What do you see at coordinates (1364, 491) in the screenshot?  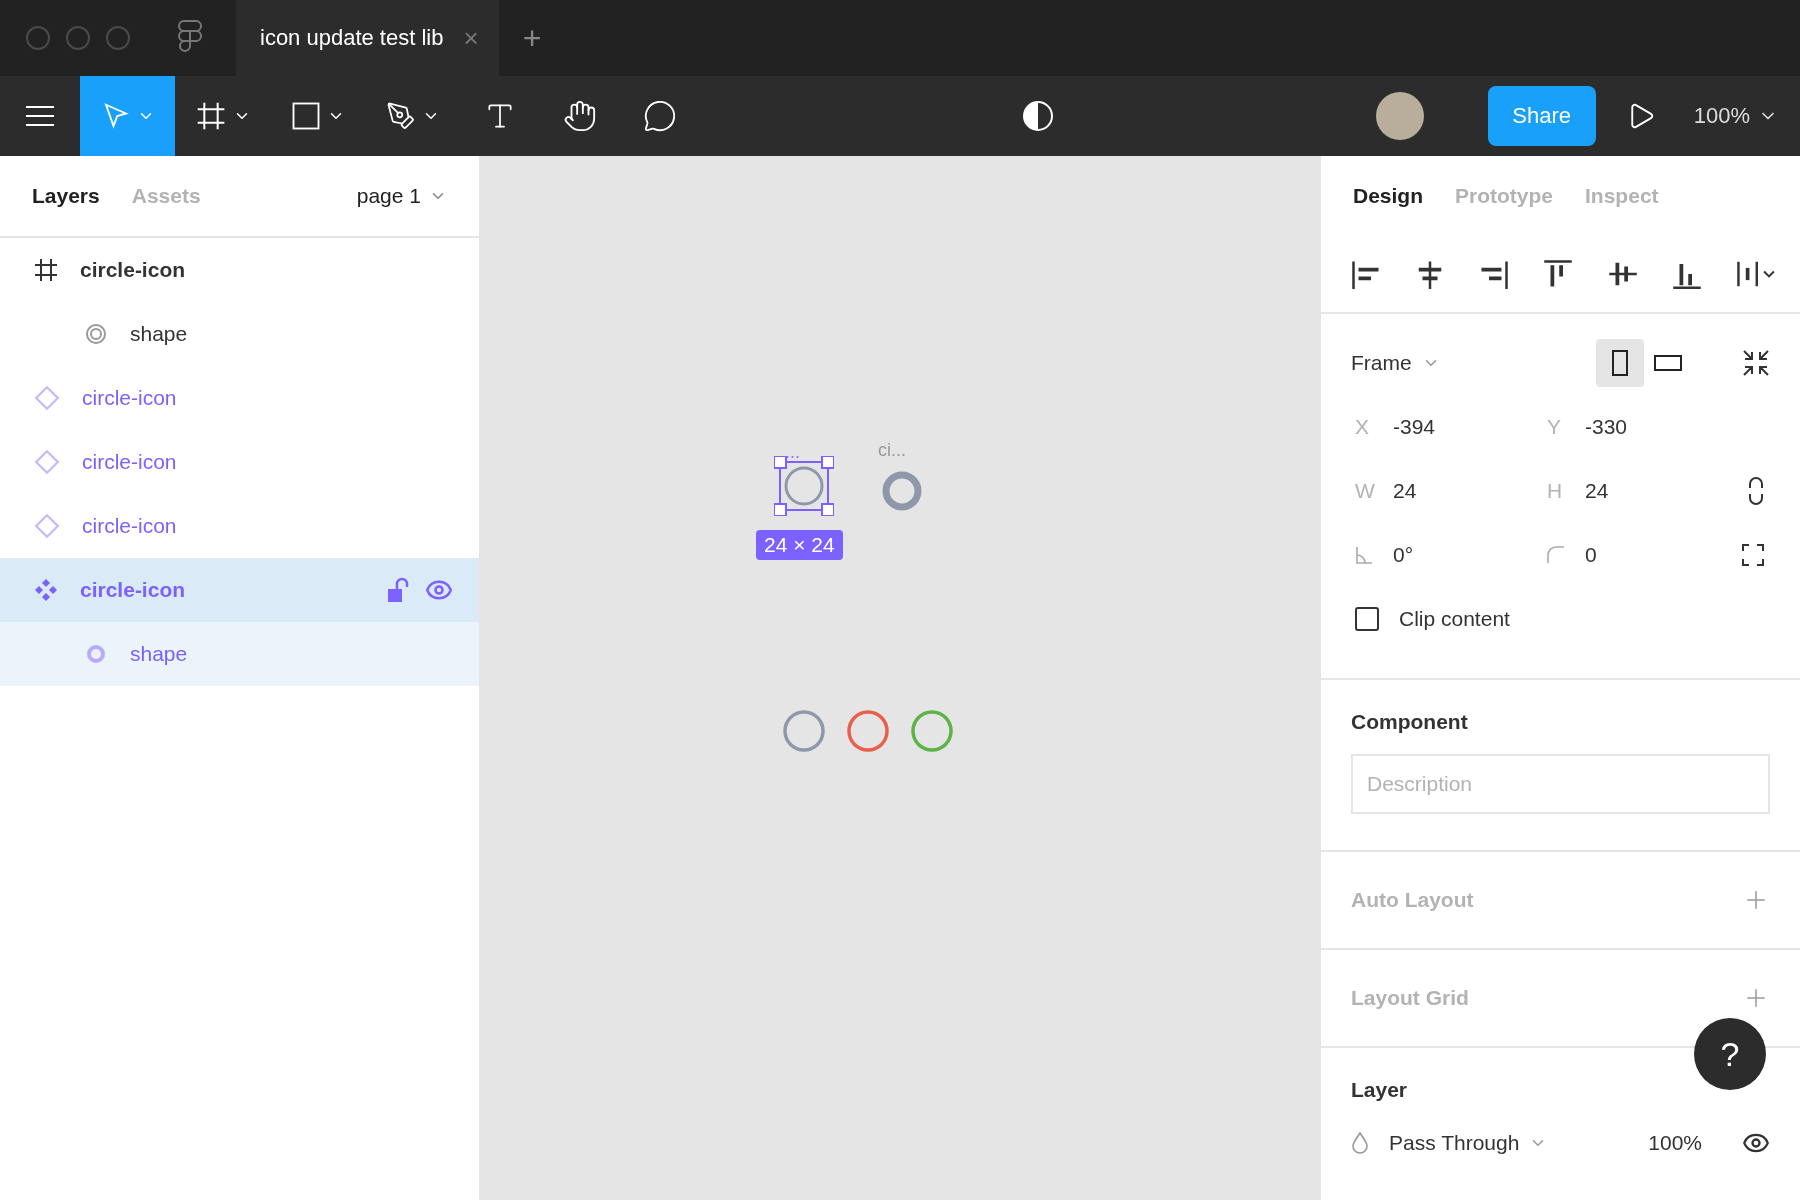 I see `field-label: W` at bounding box center [1364, 491].